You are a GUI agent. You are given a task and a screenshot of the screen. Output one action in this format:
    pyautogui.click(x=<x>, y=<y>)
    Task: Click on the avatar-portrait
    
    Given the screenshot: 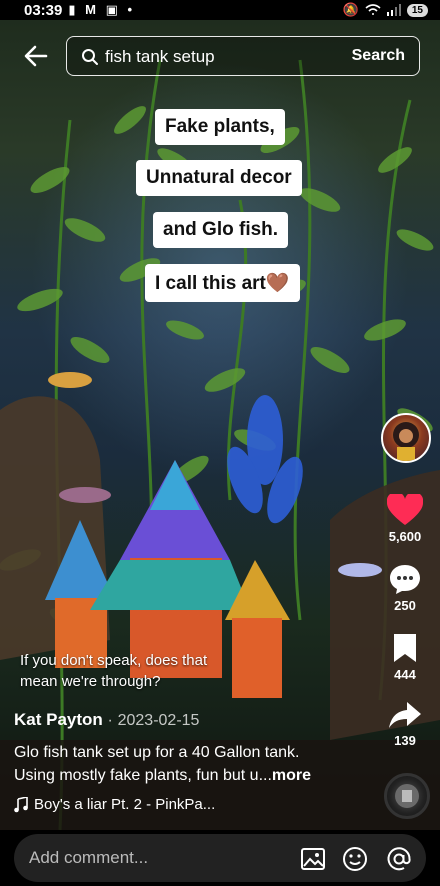 What is the action you would take?
    pyautogui.click(x=406, y=441)
    